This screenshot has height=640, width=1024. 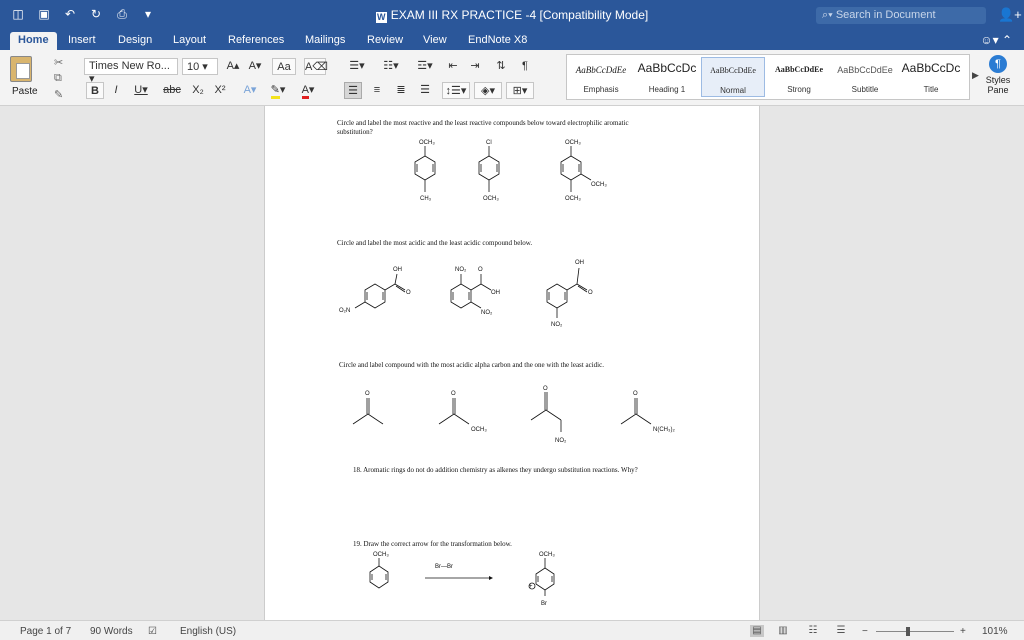 What do you see at coordinates (520, 90) in the screenshot?
I see `borders-button: ⊞▾` at bounding box center [520, 90].